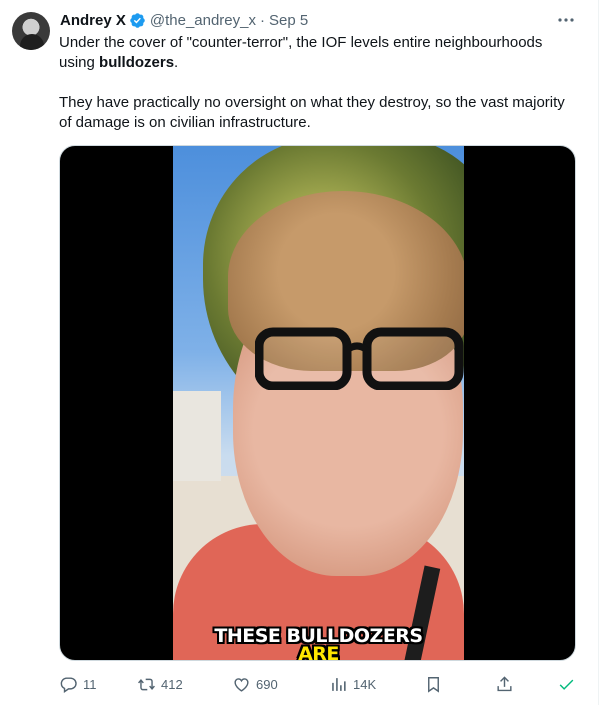  I want to click on bookmark-icon, so click(433, 684).